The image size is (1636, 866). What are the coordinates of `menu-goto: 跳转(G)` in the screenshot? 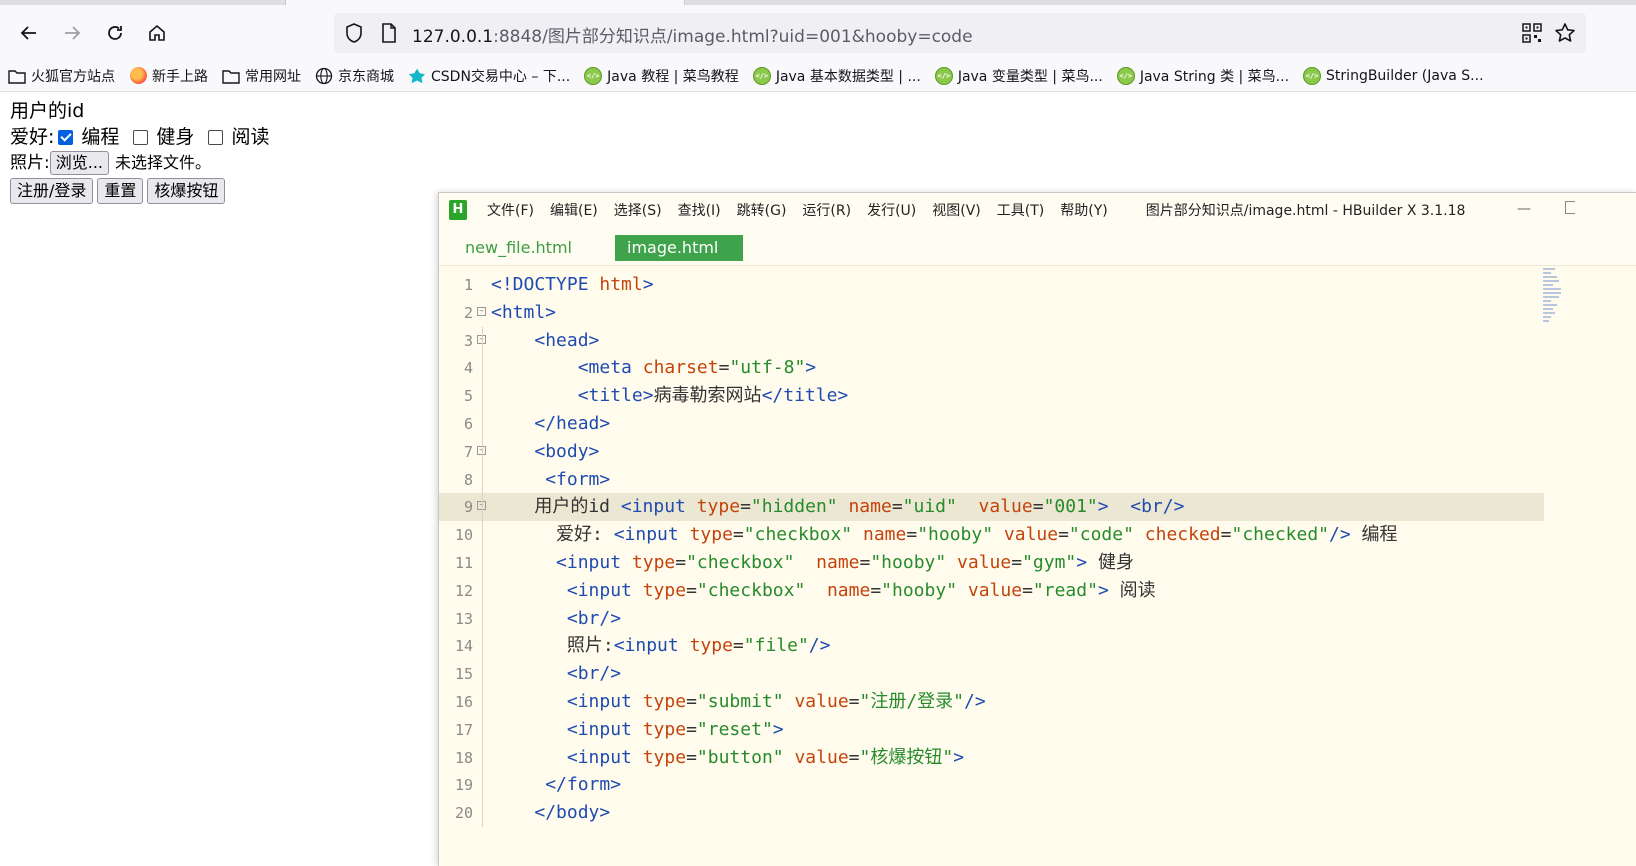 It's located at (762, 210).